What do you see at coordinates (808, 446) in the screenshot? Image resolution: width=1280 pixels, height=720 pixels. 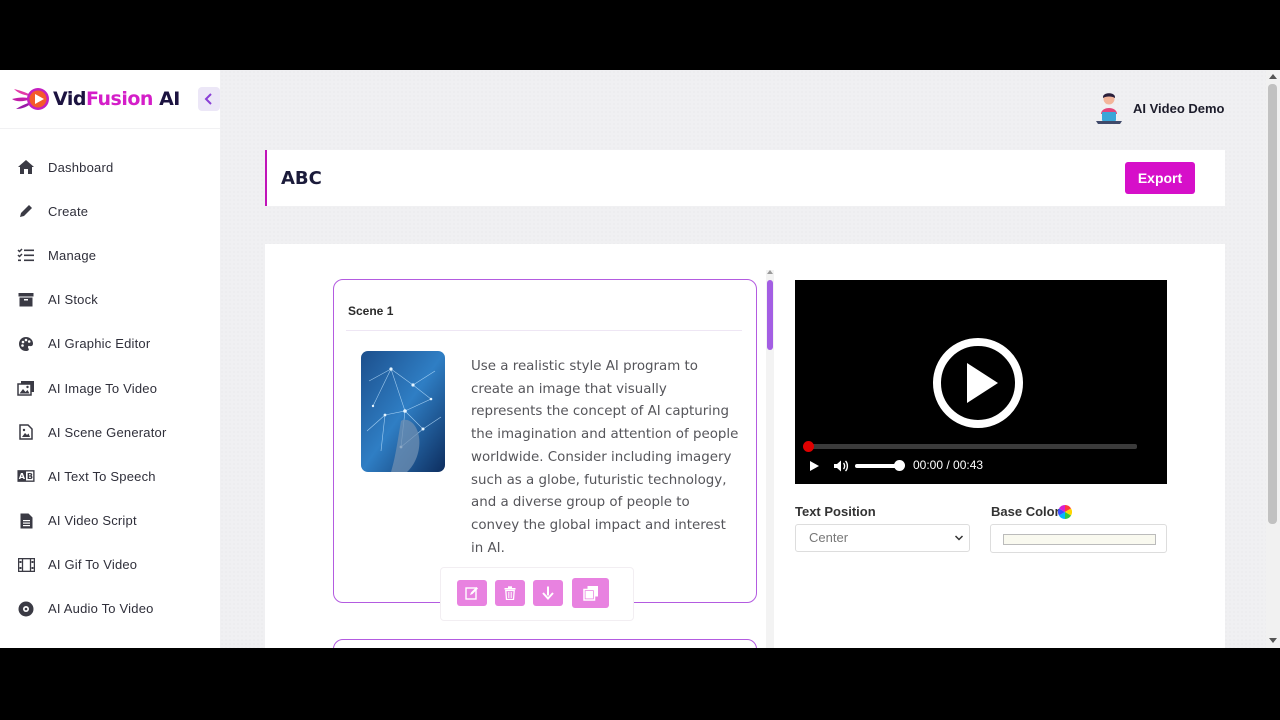 I see `video-progress-handle` at bounding box center [808, 446].